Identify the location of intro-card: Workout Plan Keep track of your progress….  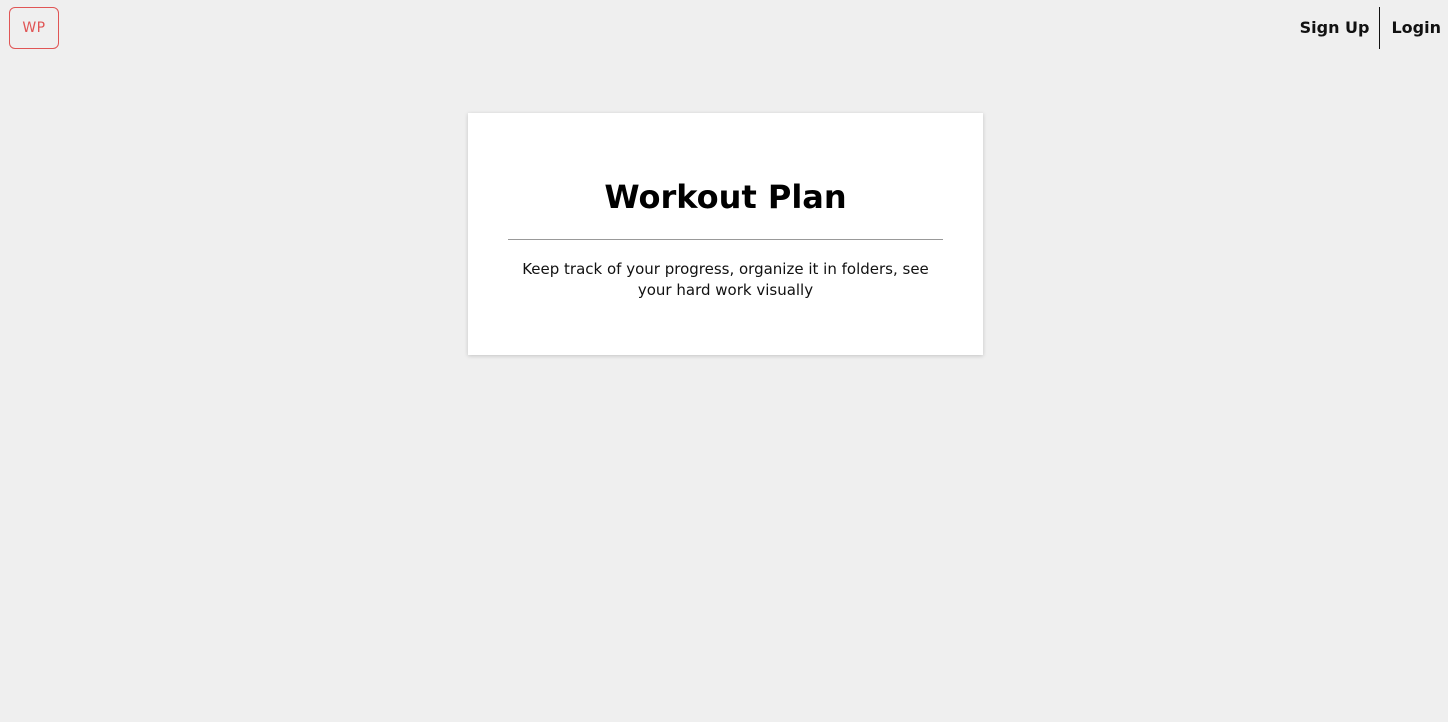
(725, 234).